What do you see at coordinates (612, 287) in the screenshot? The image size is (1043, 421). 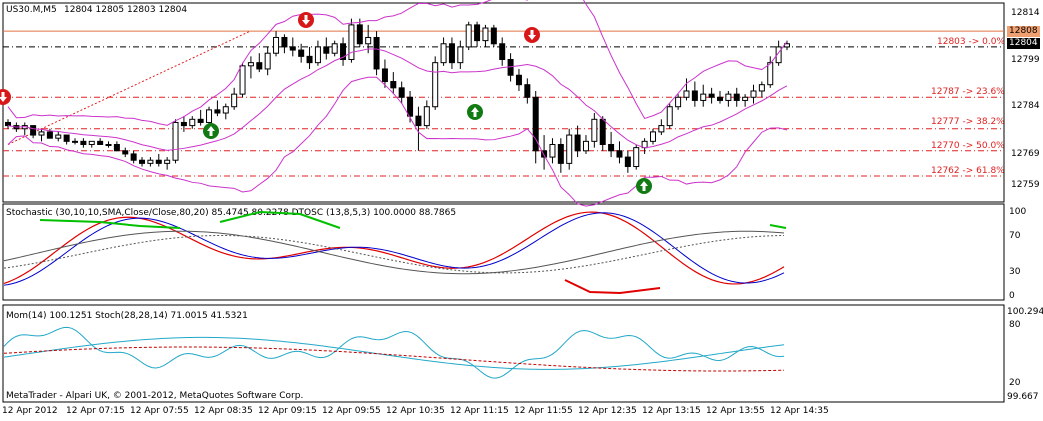 I see `stochastic-oversold-segment` at bounding box center [612, 287].